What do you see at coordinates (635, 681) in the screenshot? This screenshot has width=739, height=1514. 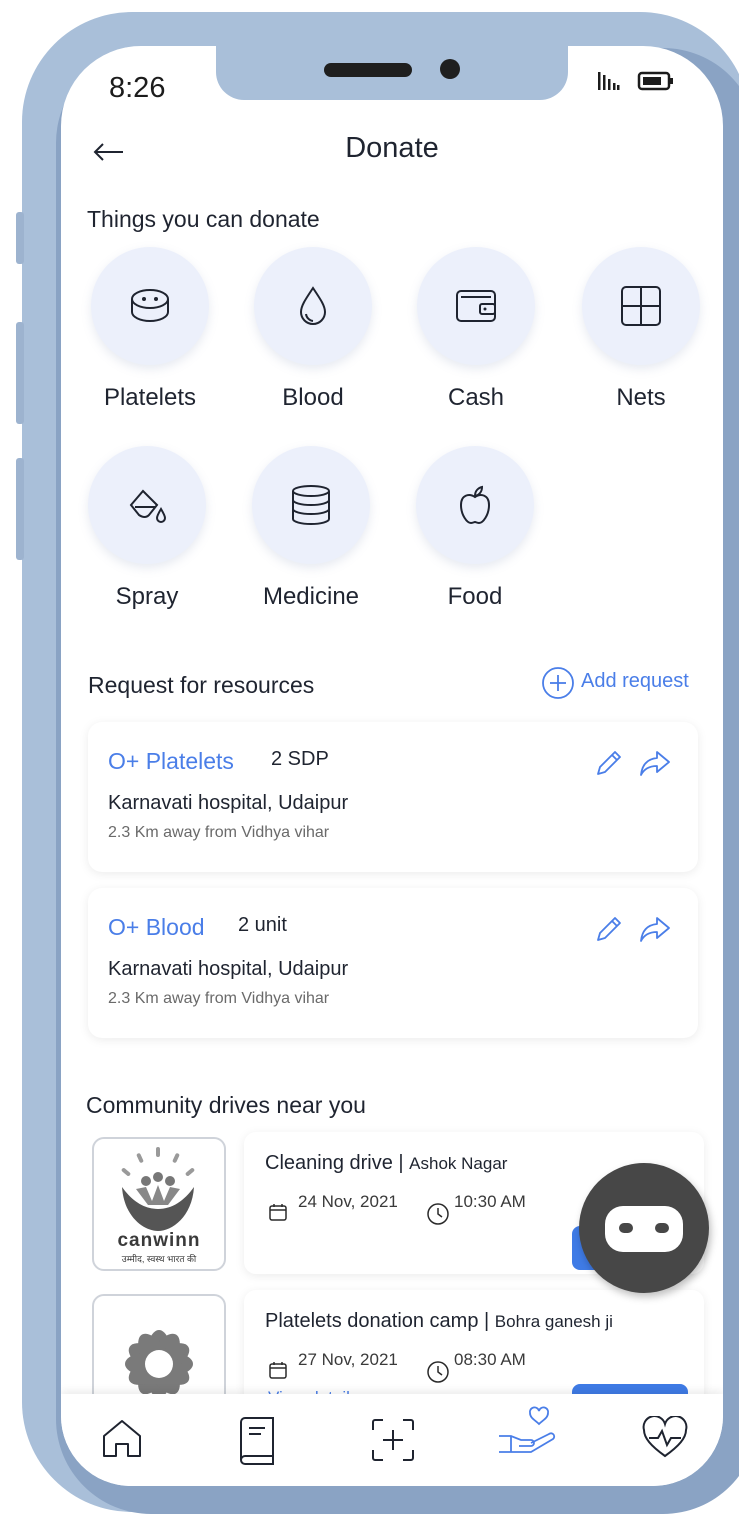 I see `add-request-link: Add request` at bounding box center [635, 681].